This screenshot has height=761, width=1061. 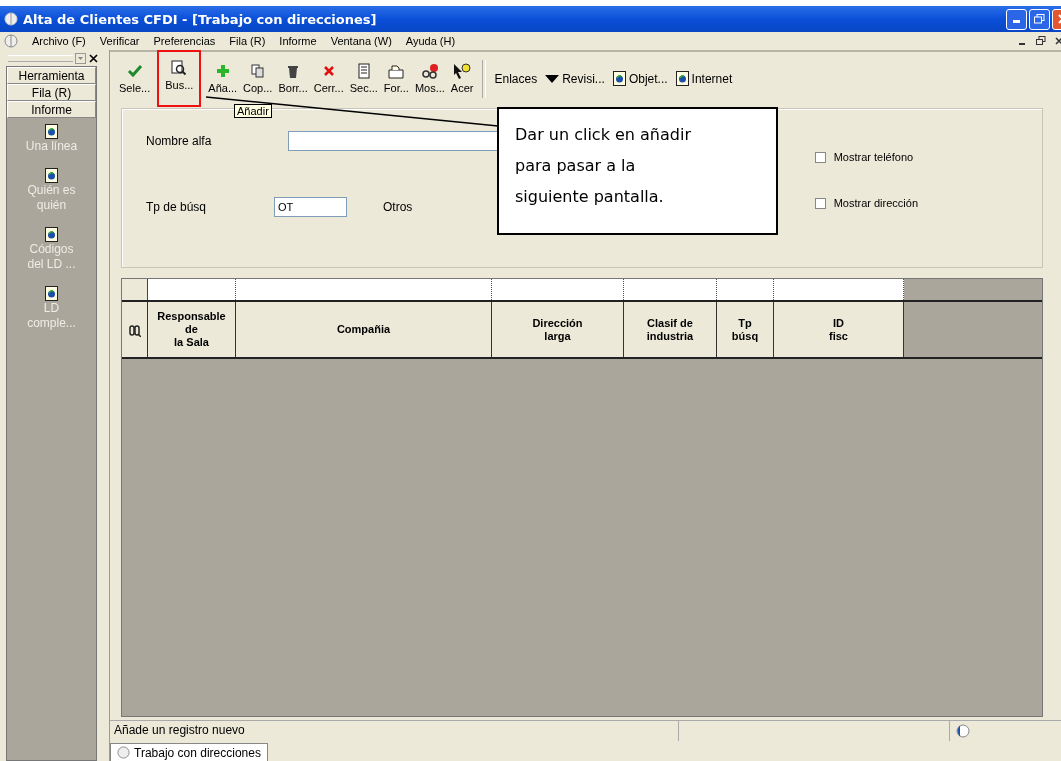 I want to click on binoculars-icon, so click(x=134, y=329).